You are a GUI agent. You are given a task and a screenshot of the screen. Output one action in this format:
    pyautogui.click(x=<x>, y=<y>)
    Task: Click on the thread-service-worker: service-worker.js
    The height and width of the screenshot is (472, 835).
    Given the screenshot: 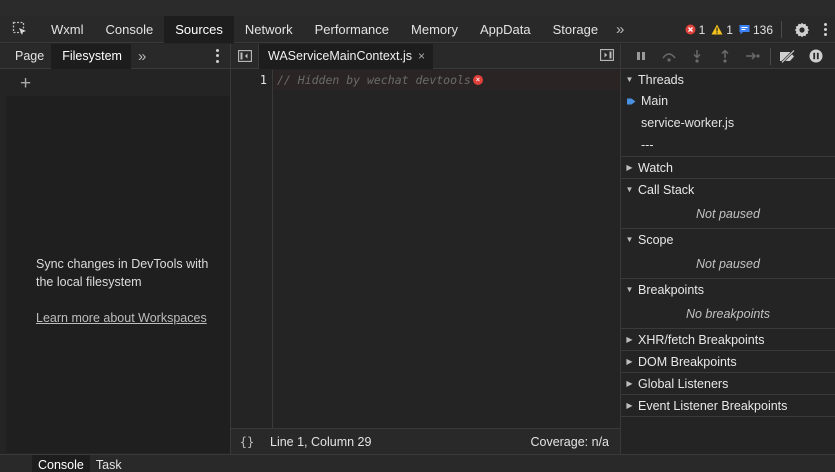 What is the action you would take?
    pyautogui.click(x=728, y=123)
    